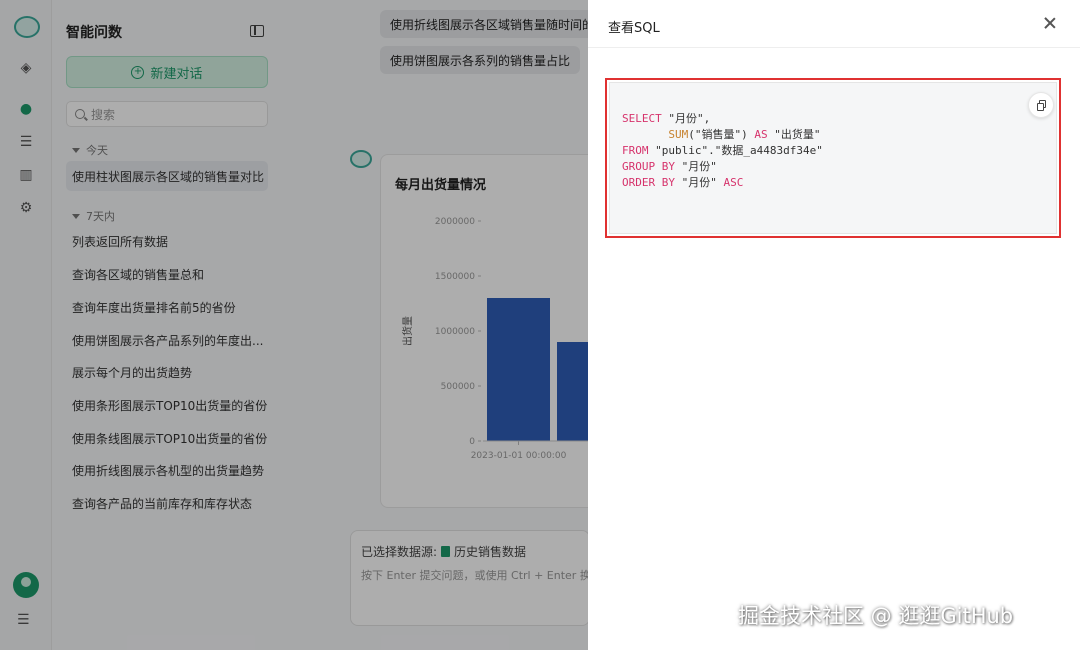  What do you see at coordinates (642, 118) in the screenshot?
I see `sql-keyword: SELECT` at bounding box center [642, 118].